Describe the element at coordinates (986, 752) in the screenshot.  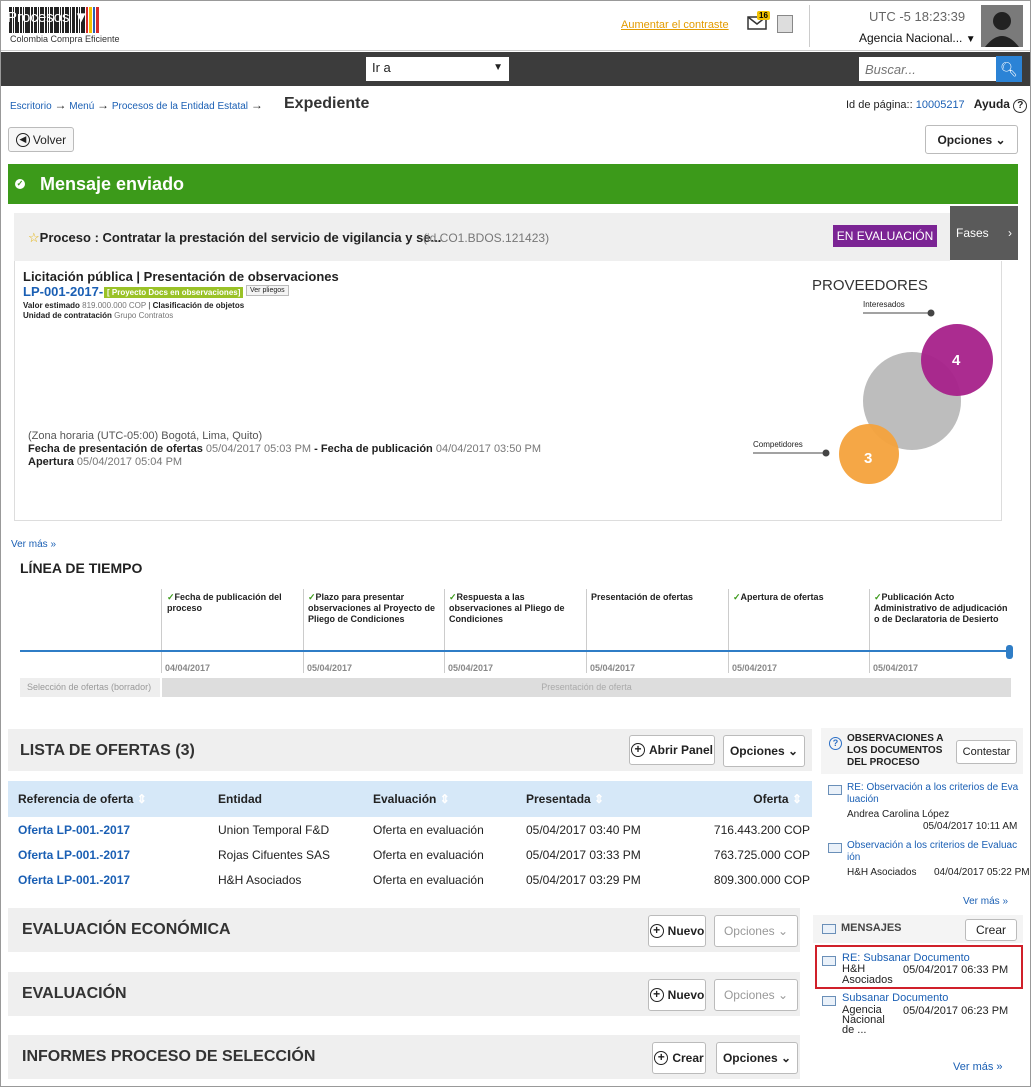
I see `reply-button: Contestar` at that location.